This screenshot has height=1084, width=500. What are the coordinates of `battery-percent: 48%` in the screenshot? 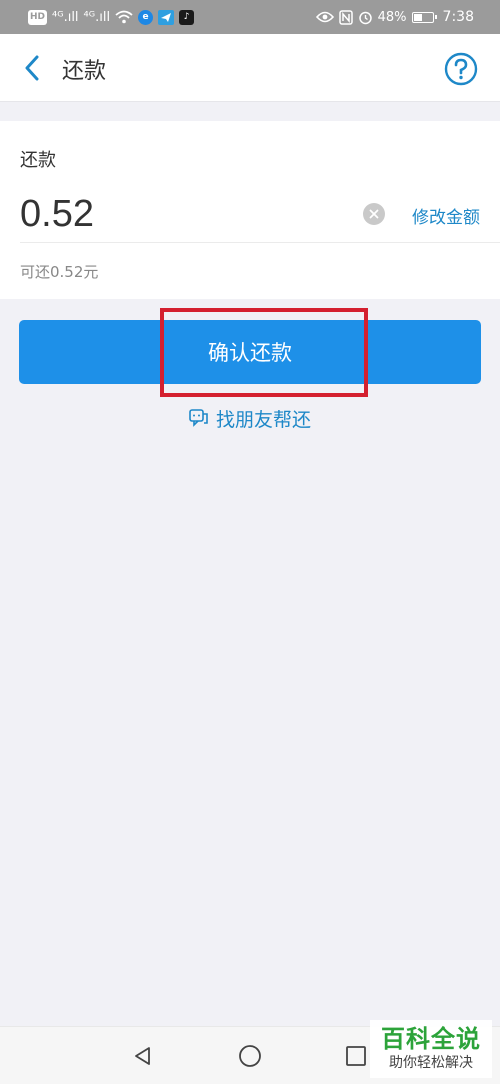 It's located at (392, 17).